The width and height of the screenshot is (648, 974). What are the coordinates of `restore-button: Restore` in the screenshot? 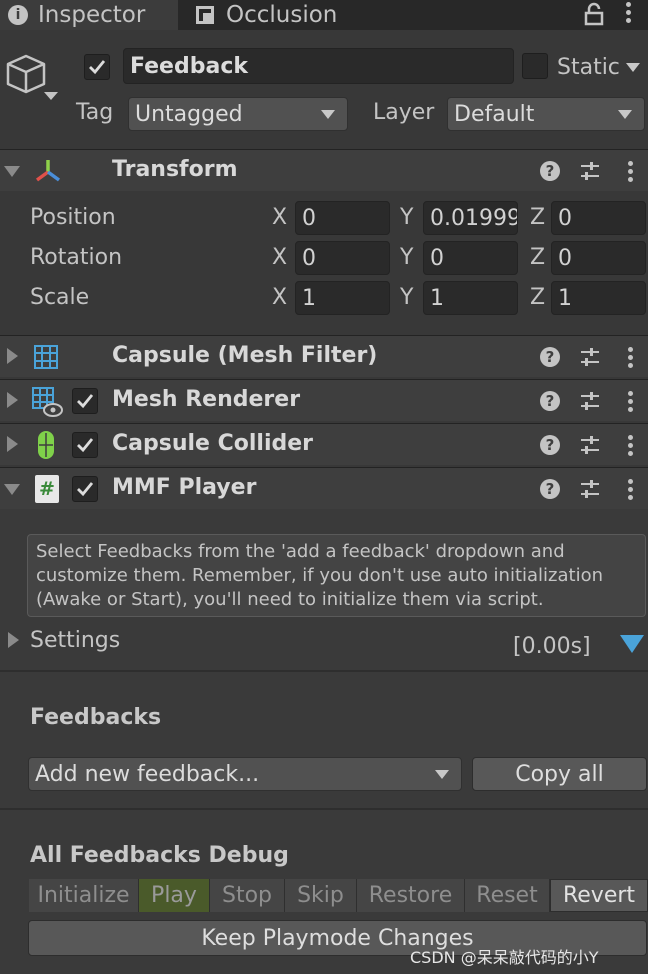 It's located at (411, 895).